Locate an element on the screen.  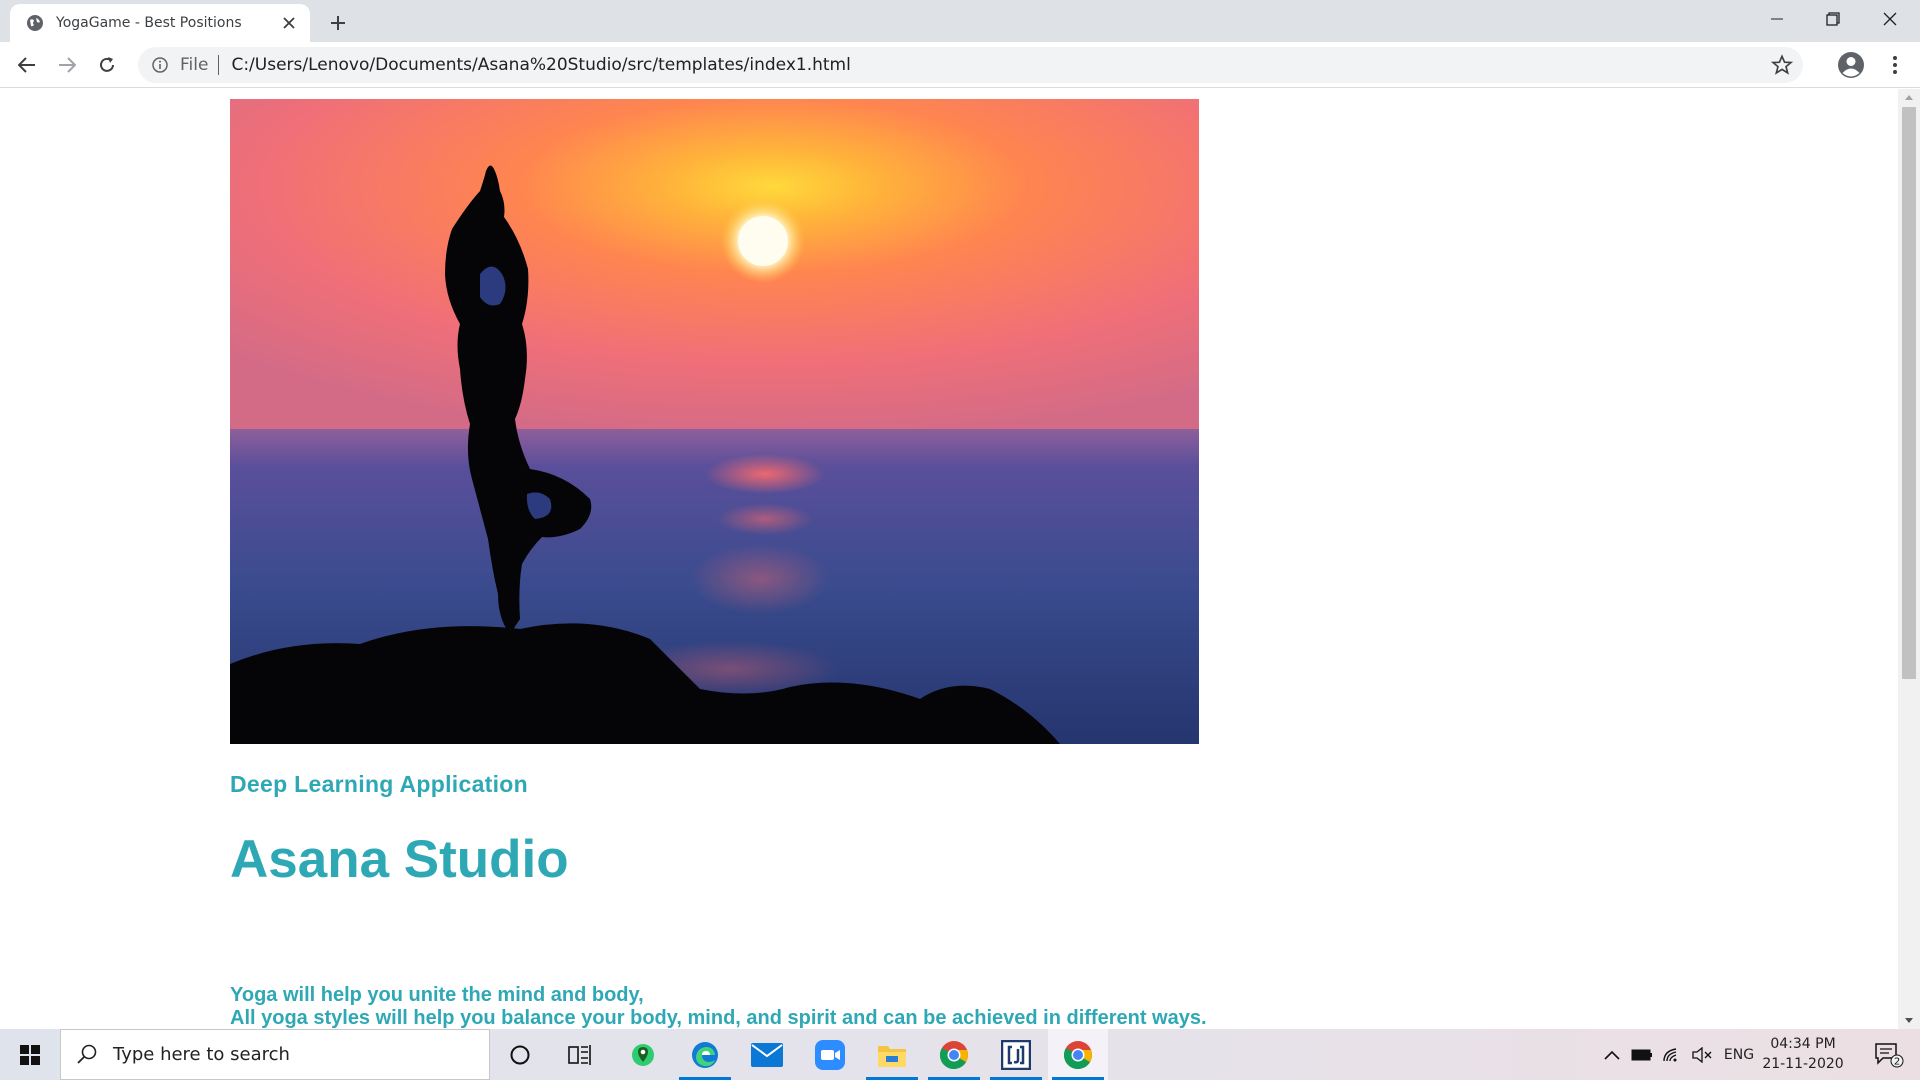
tab-title: YogaGame - Best Positions is located at coordinates (149, 23).